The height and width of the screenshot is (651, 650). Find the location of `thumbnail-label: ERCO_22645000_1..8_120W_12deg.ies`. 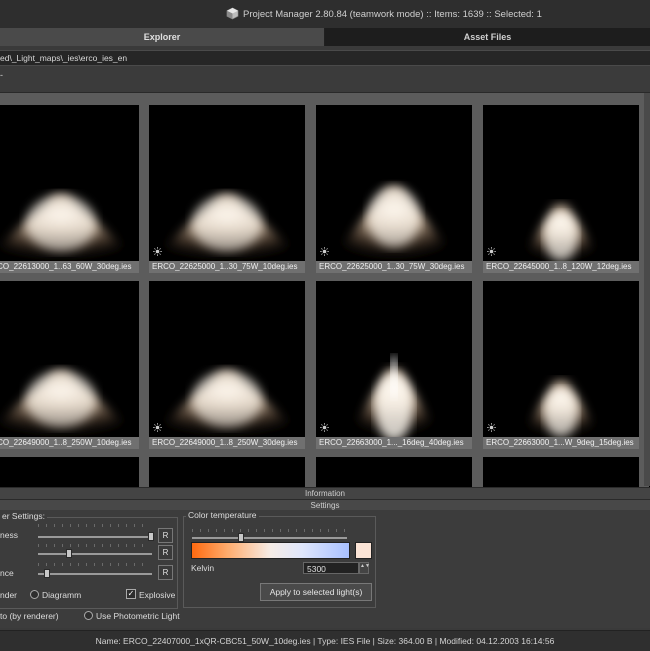

thumbnail-label: ERCO_22645000_1..8_120W_12deg.ies is located at coordinates (561, 267).